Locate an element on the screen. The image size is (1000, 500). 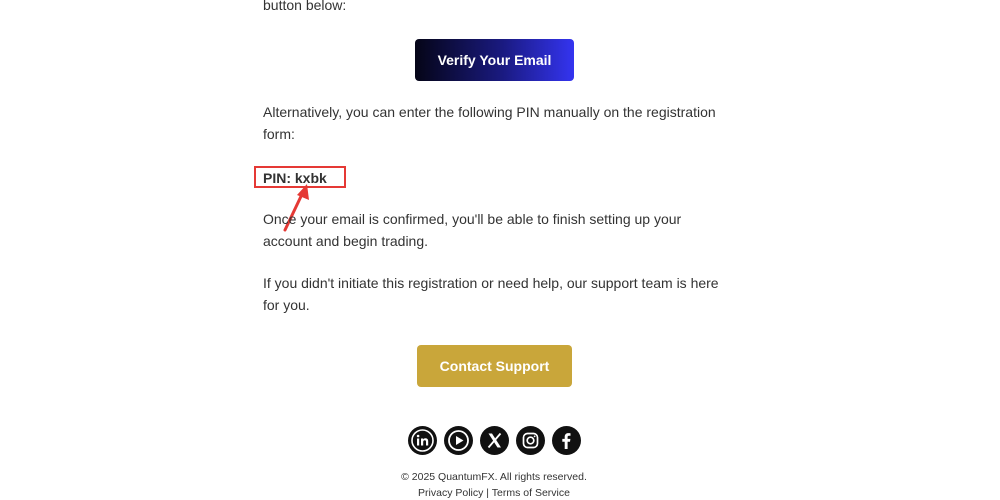
social-links is located at coordinates (494, 440).